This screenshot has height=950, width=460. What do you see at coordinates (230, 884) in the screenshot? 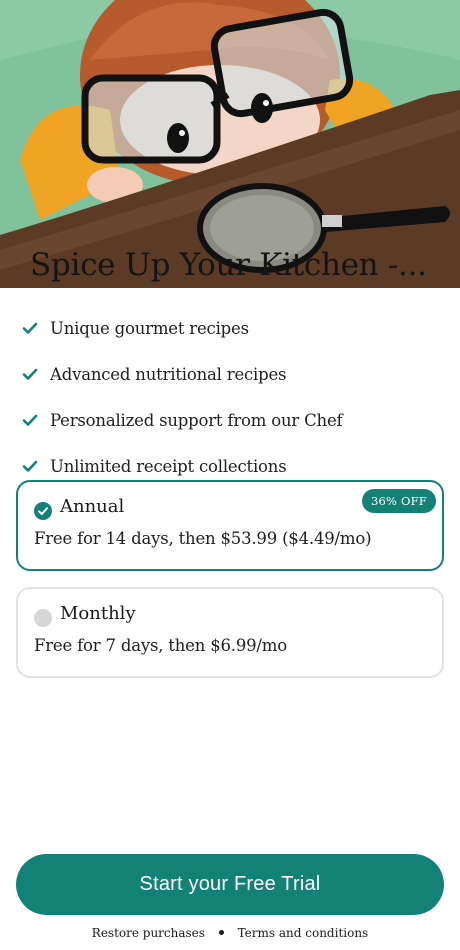
I see `start-free-trial-button: Start your Free Trial` at bounding box center [230, 884].